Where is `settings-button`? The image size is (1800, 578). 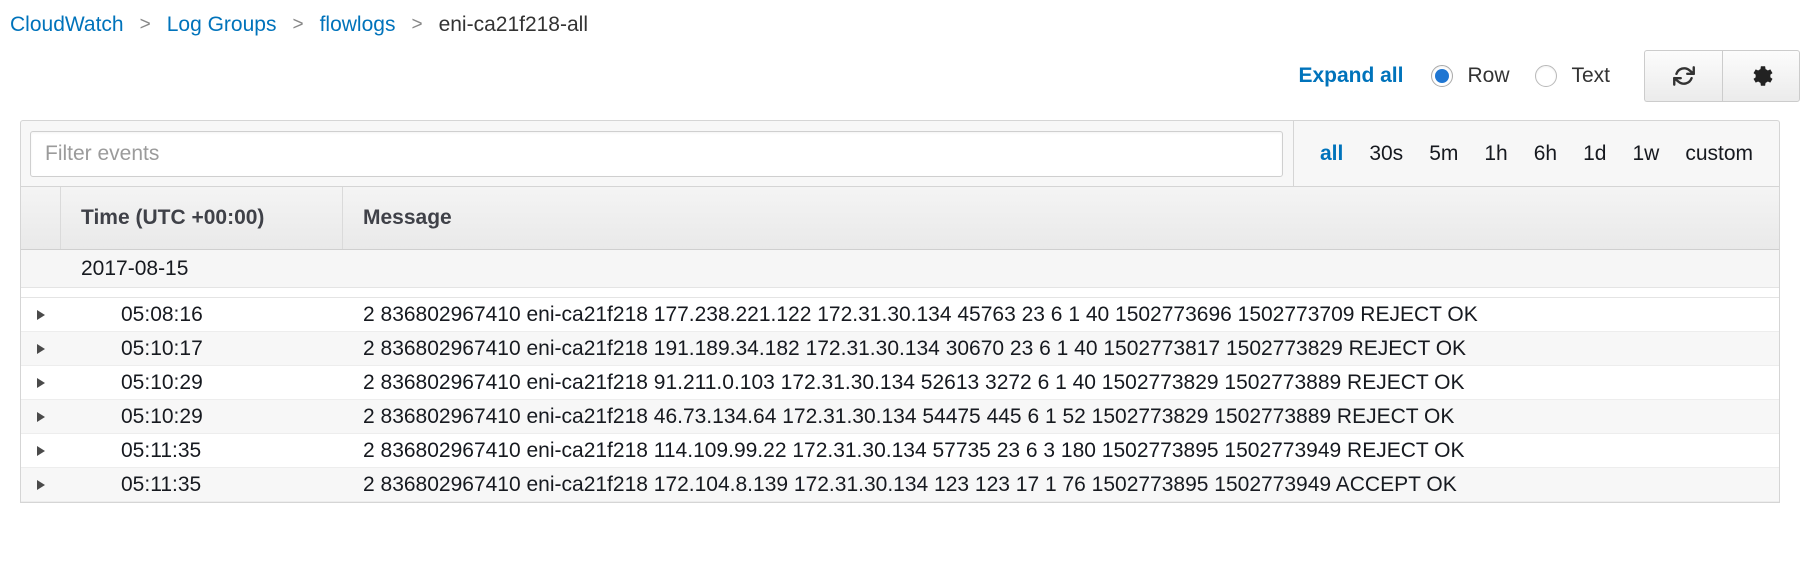 settings-button is located at coordinates (1761, 76).